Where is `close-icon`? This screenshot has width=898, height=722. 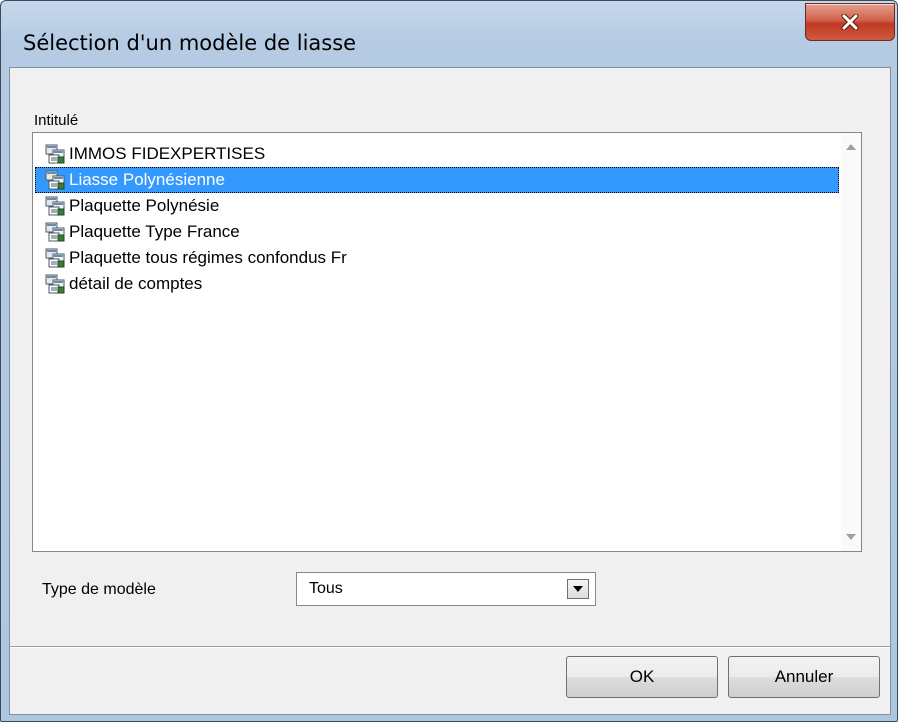
close-icon is located at coordinates (850, 22).